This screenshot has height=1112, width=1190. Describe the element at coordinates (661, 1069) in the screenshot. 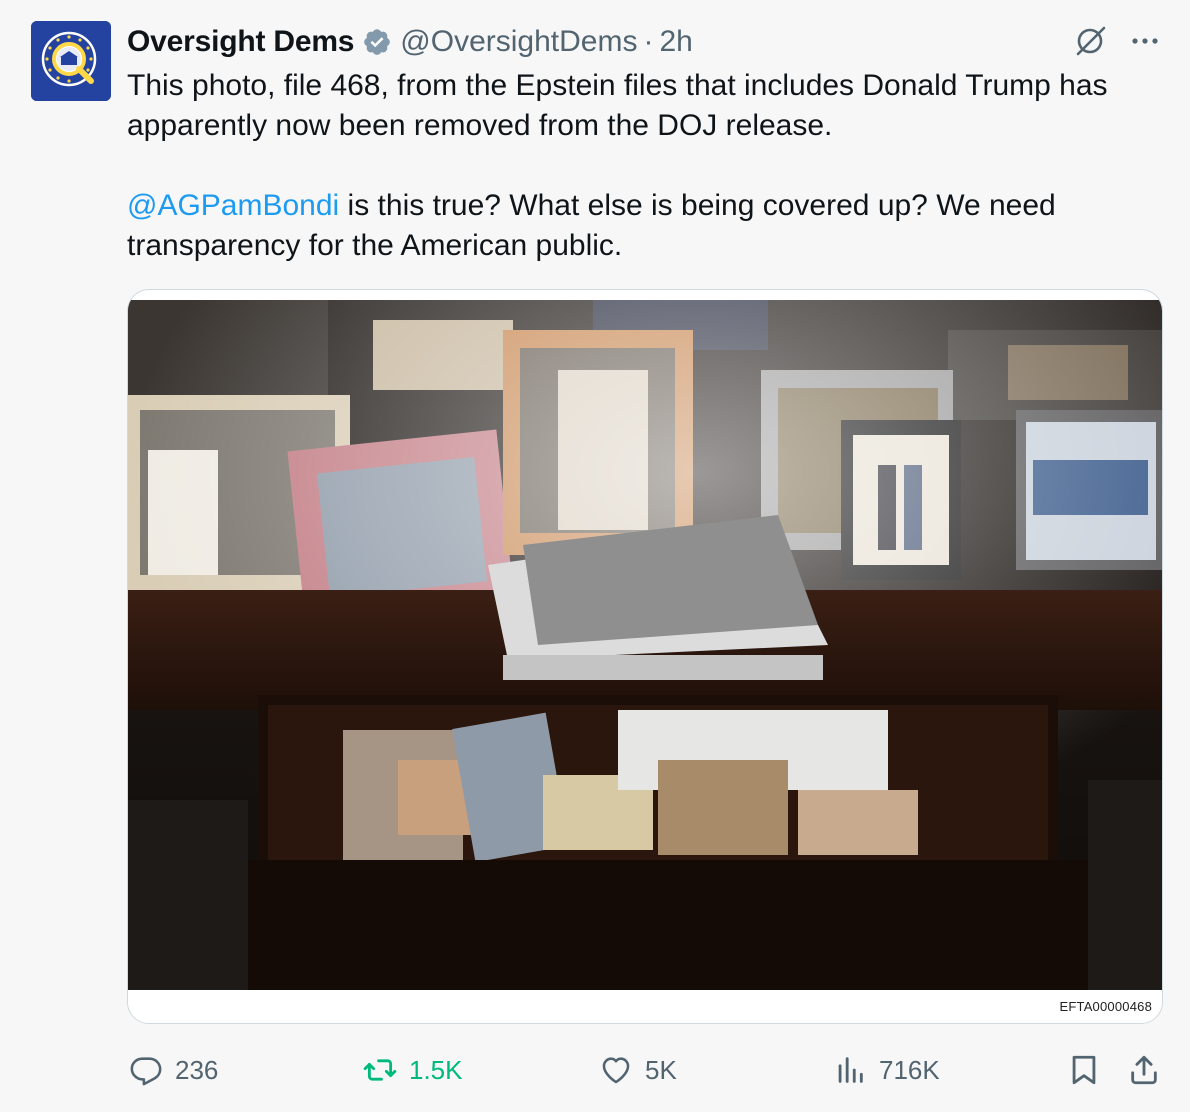

I see `like-count: 5K` at that location.